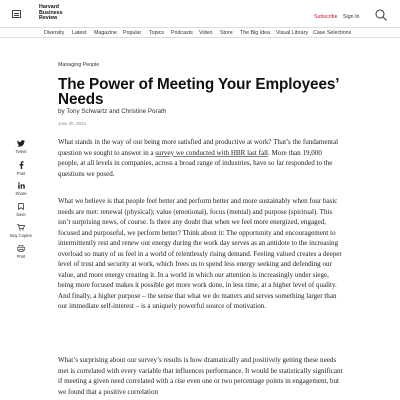 This screenshot has height=400, width=400. Describe the element at coordinates (54, 33) in the screenshot. I see `nav-item-diversity: Diversity` at that location.